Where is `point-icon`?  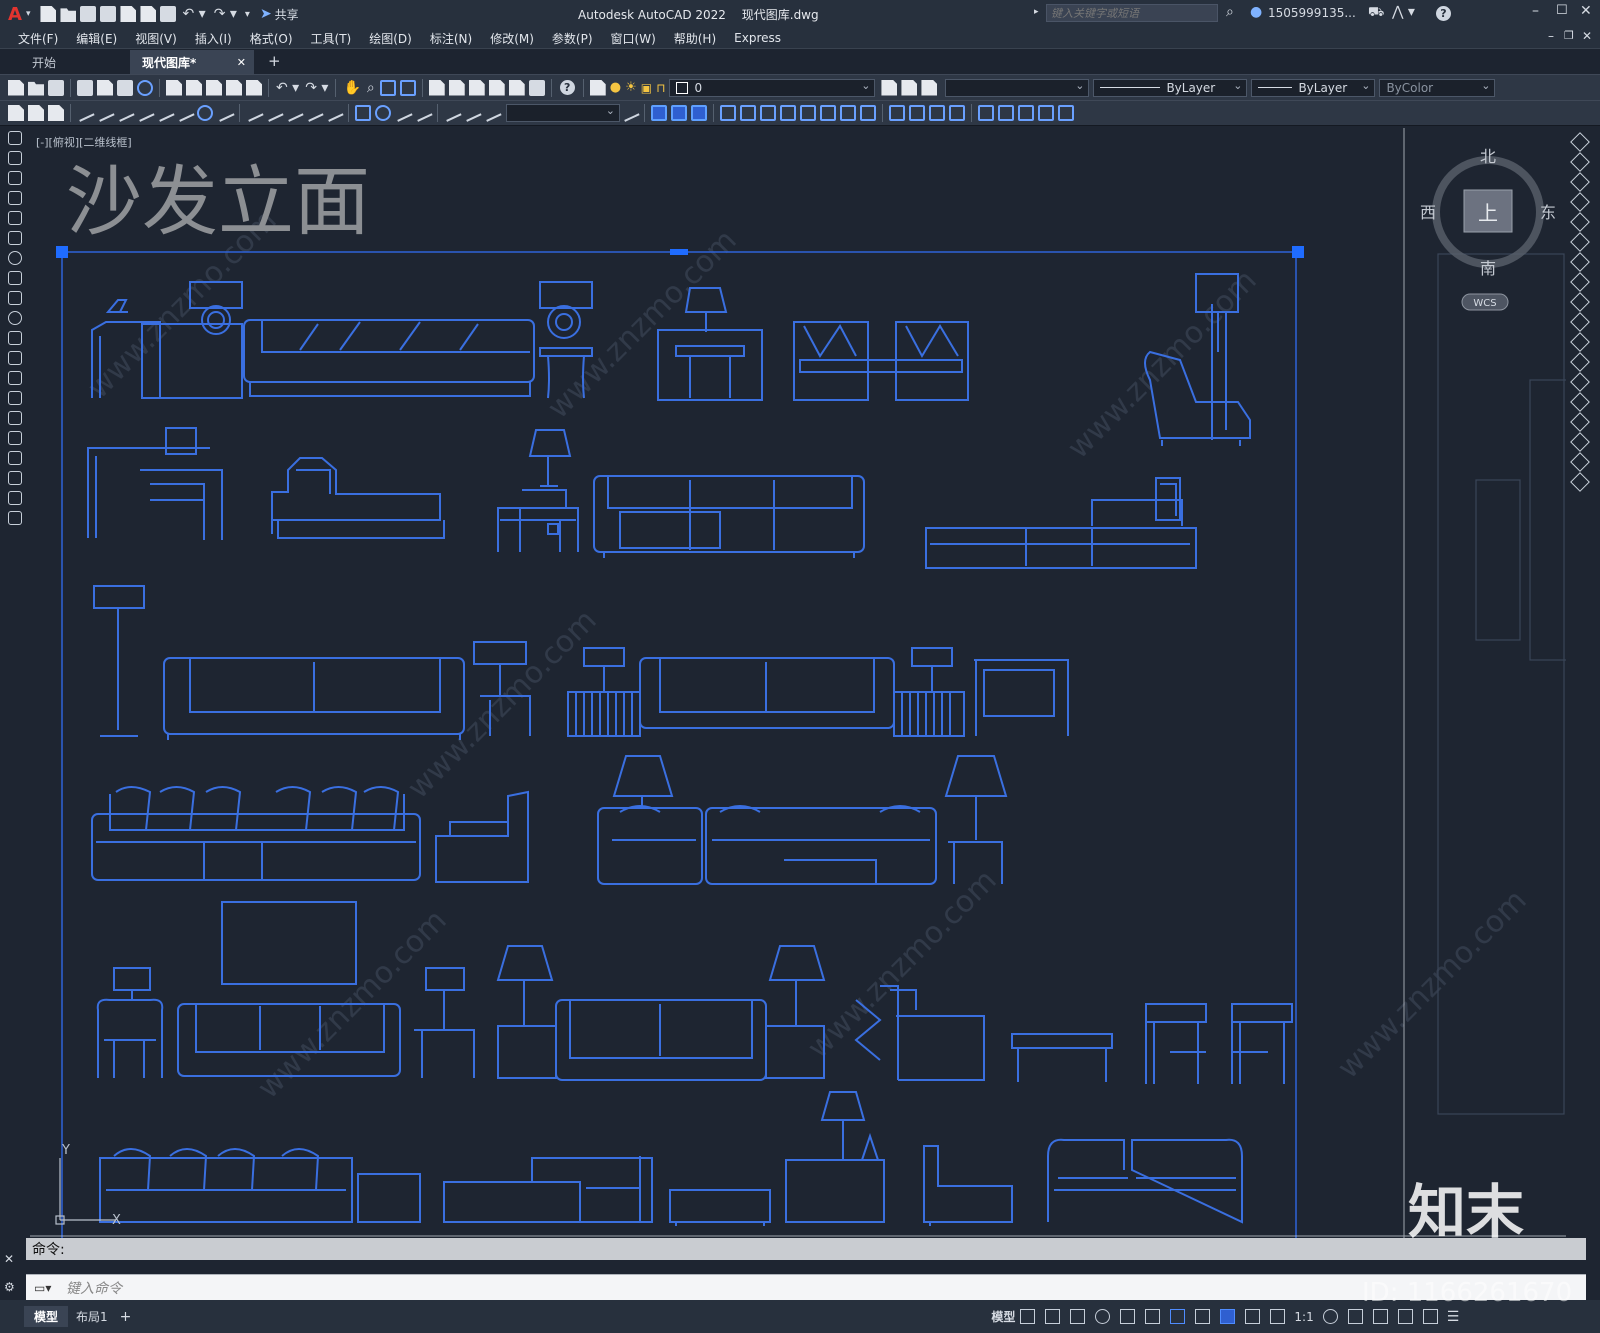
point-icon is located at coordinates (15, 398).